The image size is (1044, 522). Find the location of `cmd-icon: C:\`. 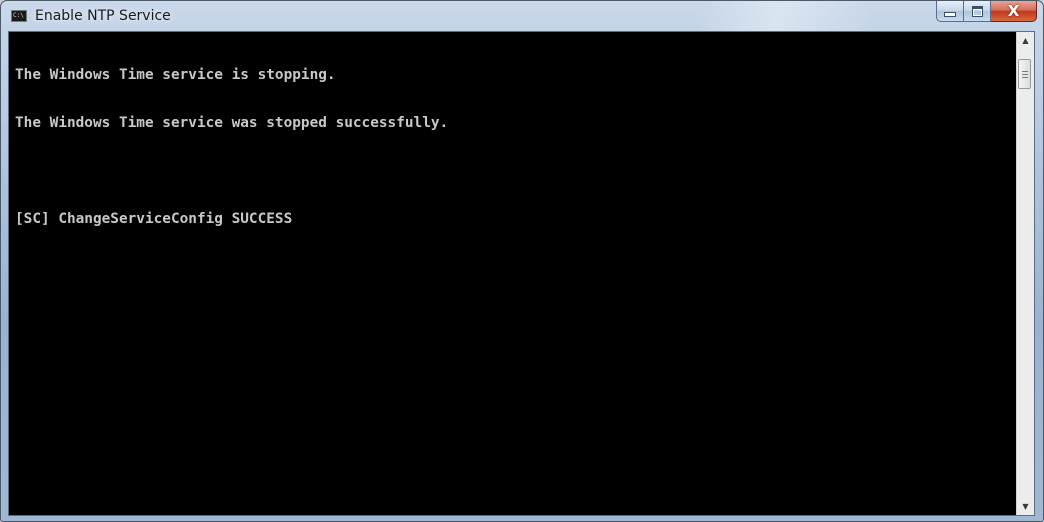

cmd-icon: C:\ is located at coordinates (19, 16).